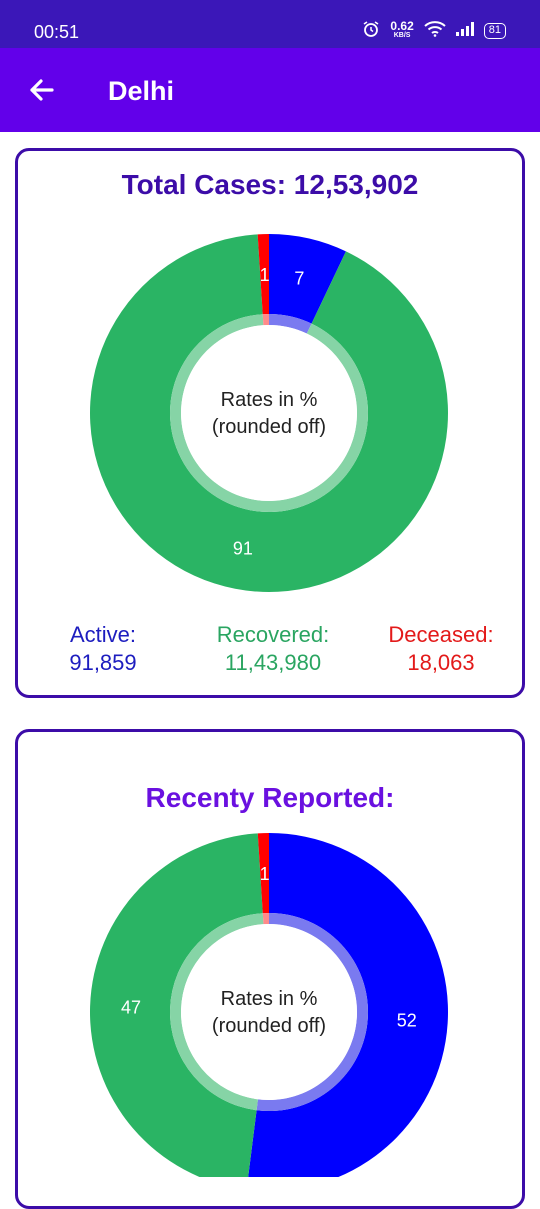 The height and width of the screenshot is (1209, 540). What do you see at coordinates (273, 649) in the screenshot?
I see `legend-recovered: Recovered: 11,43,980` at bounding box center [273, 649].